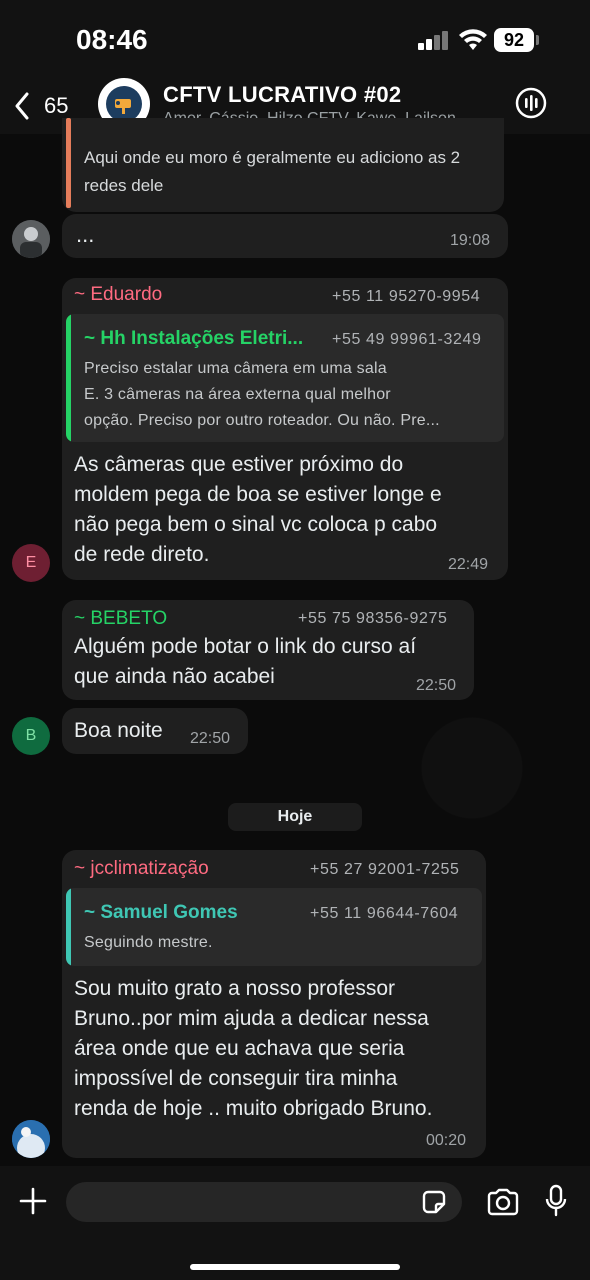 The image size is (590, 1280). I want to click on message-time: 00:20, so click(446, 1140).